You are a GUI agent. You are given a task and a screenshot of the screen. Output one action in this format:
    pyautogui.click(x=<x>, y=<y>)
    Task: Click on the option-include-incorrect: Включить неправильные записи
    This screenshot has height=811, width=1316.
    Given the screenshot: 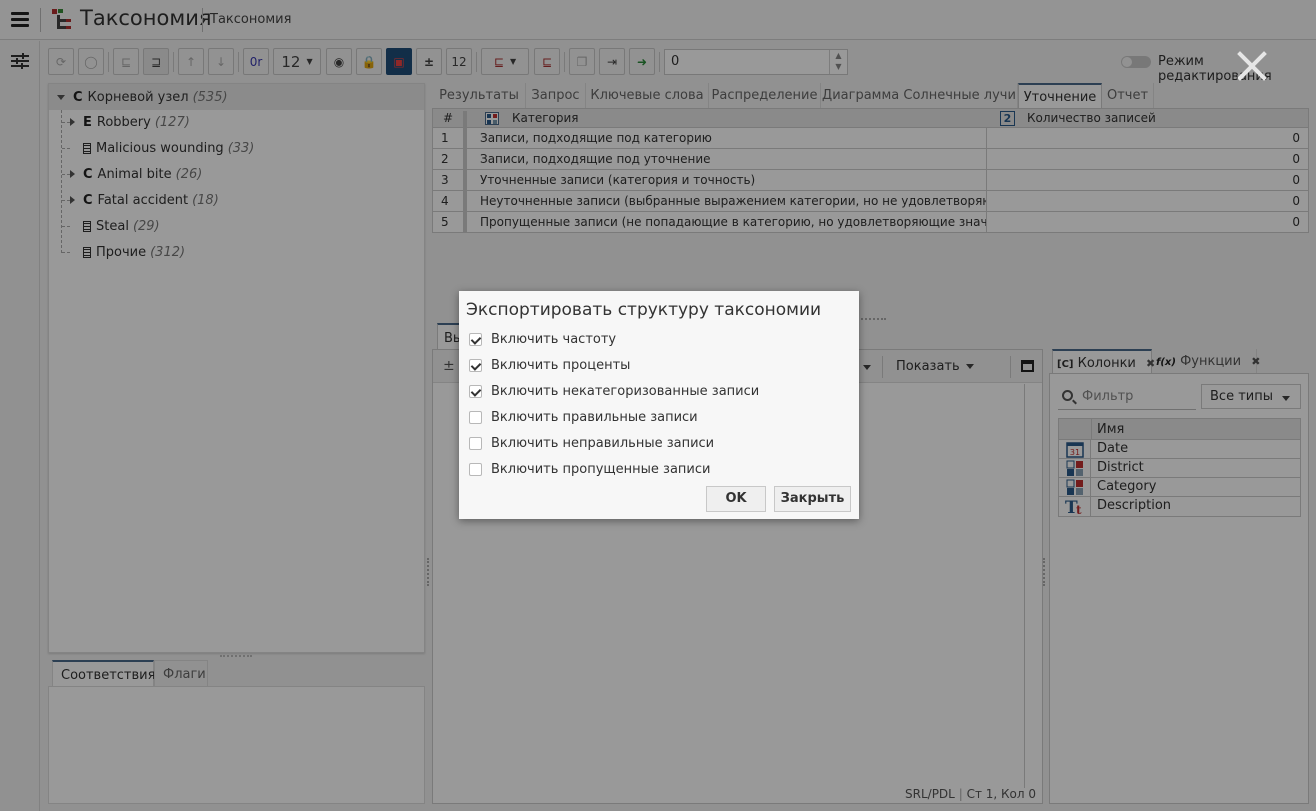 What is the action you would take?
    pyautogui.click(x=591, y=443)
    